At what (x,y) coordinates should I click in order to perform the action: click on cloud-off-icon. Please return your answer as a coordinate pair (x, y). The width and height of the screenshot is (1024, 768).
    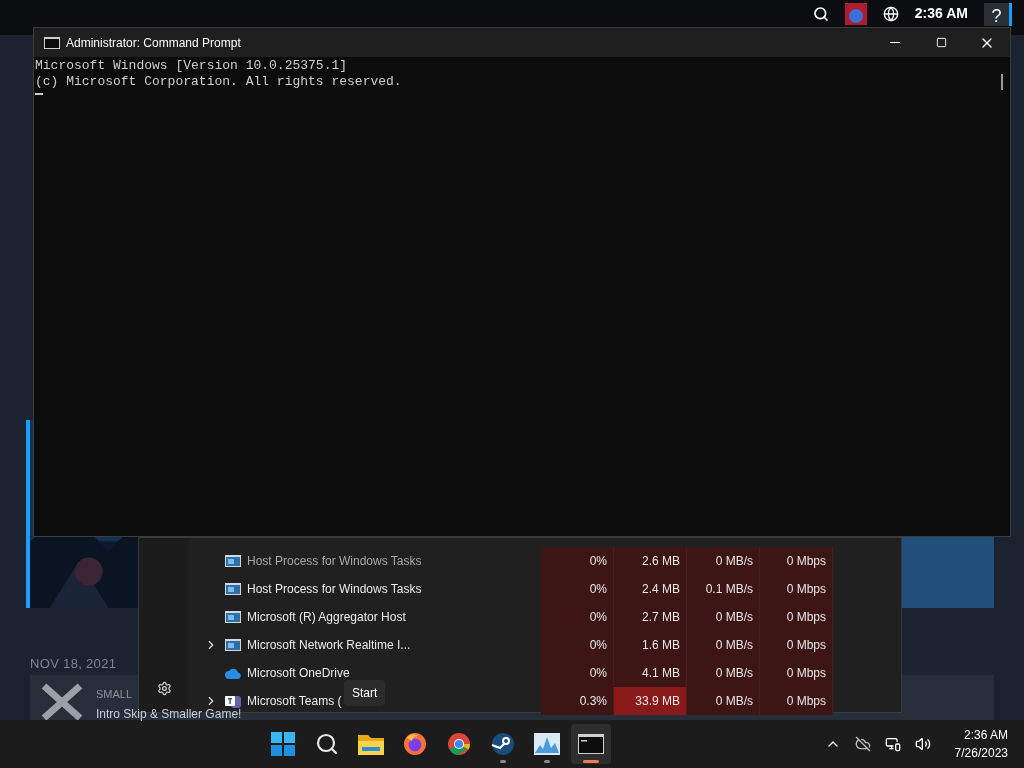
    Looking at the image, I should click on (862, 744).